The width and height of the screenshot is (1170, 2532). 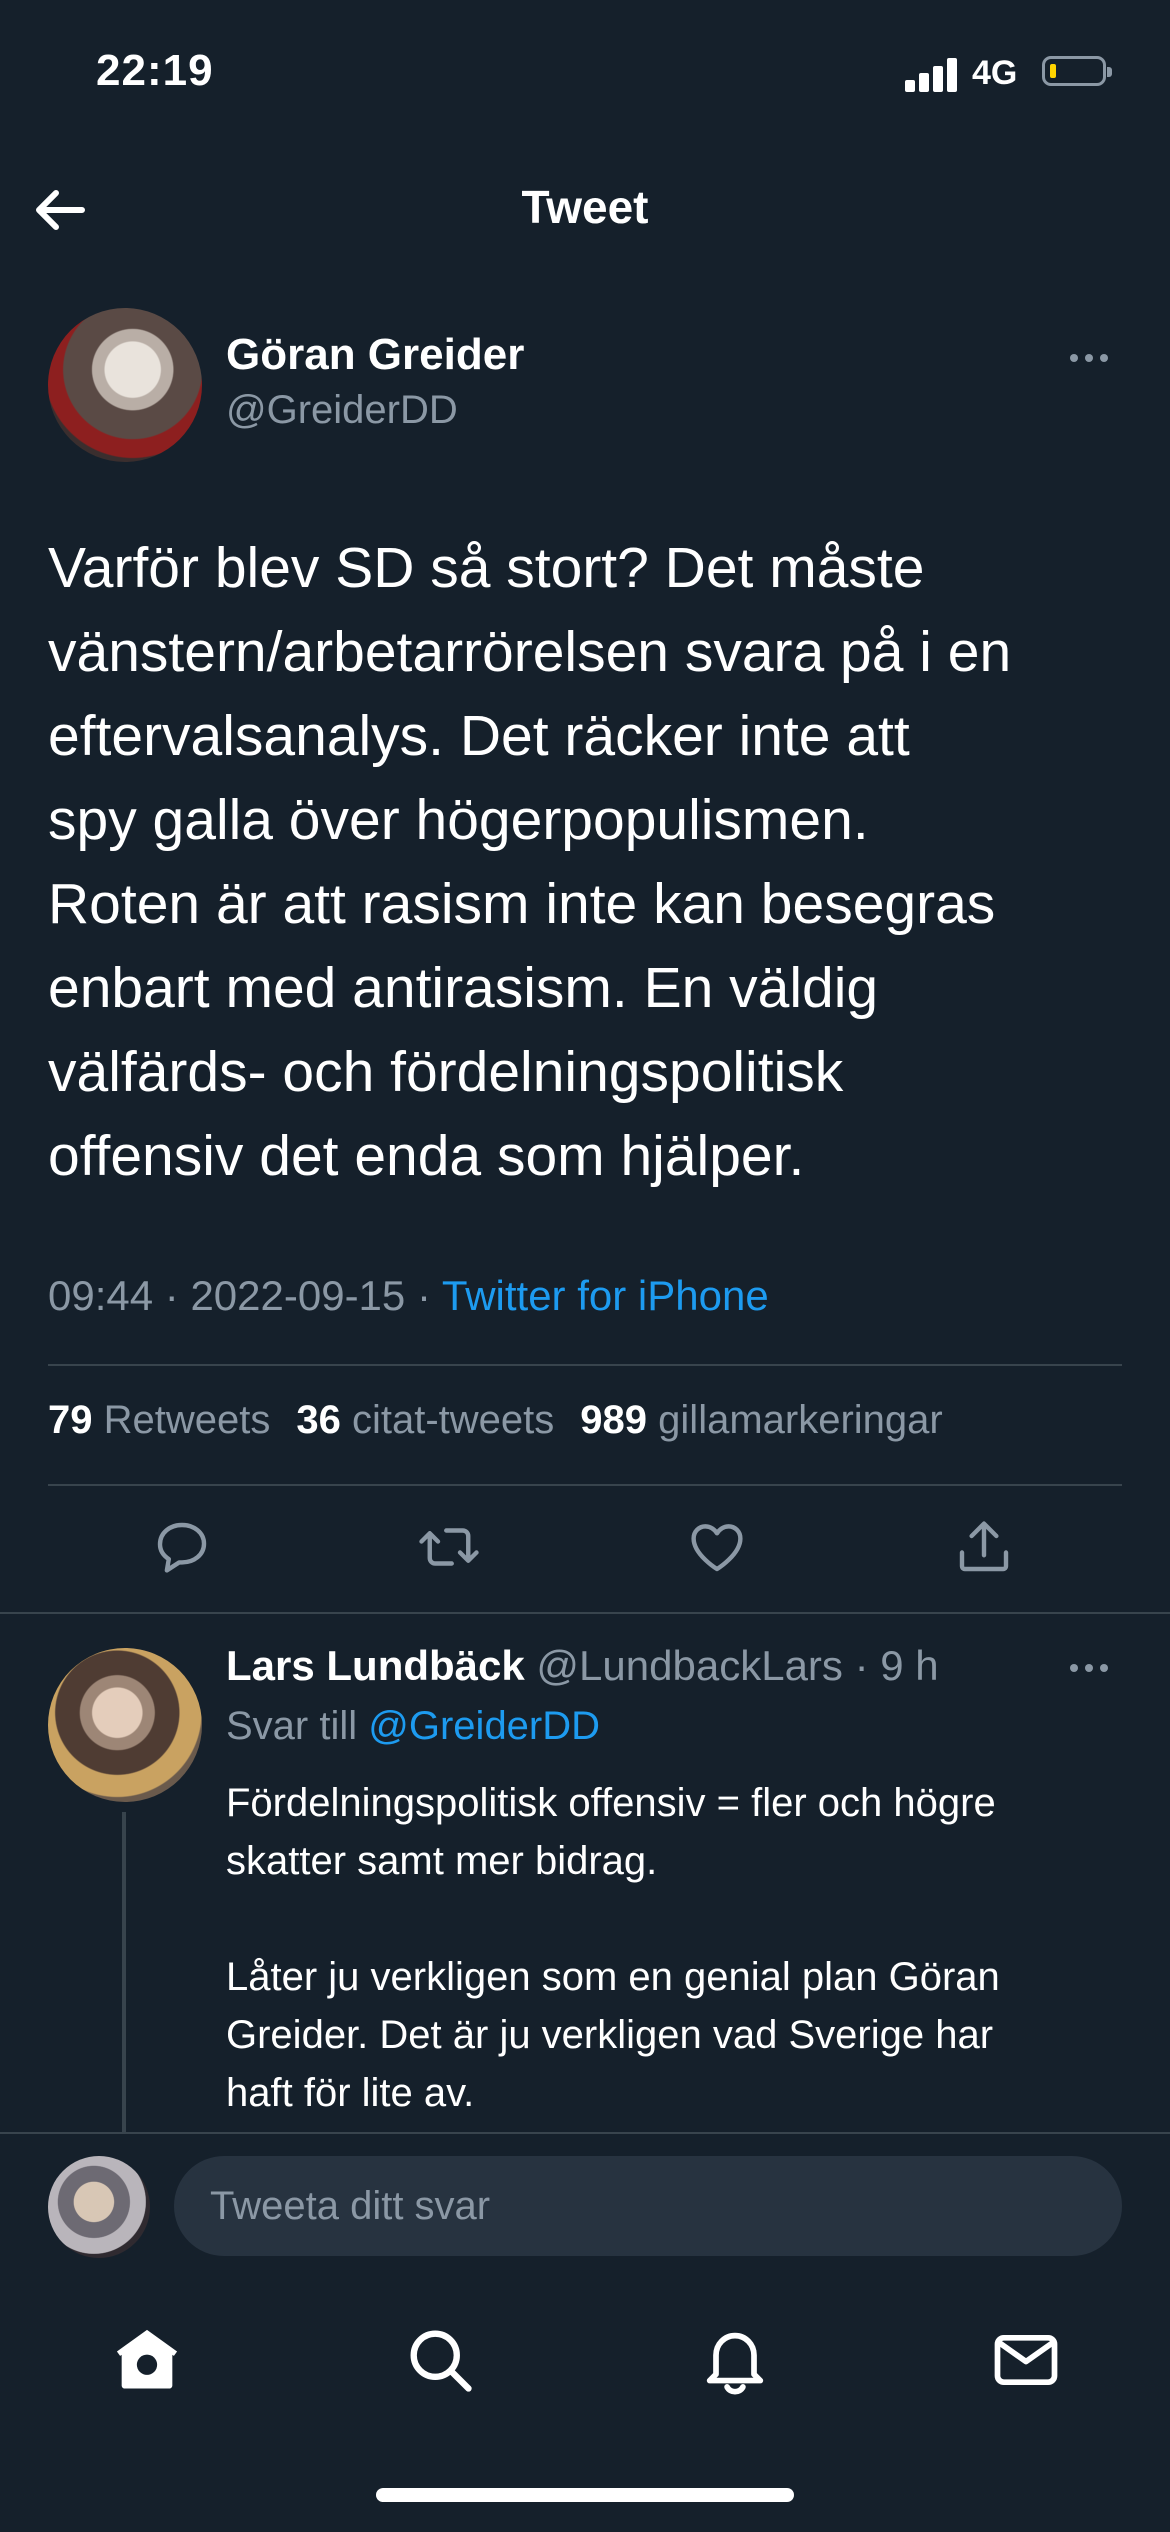 What do you see at coordinates (735, 2363) in the screenshot?
I see `notifications-icon` at bounding box center [735, 2363].